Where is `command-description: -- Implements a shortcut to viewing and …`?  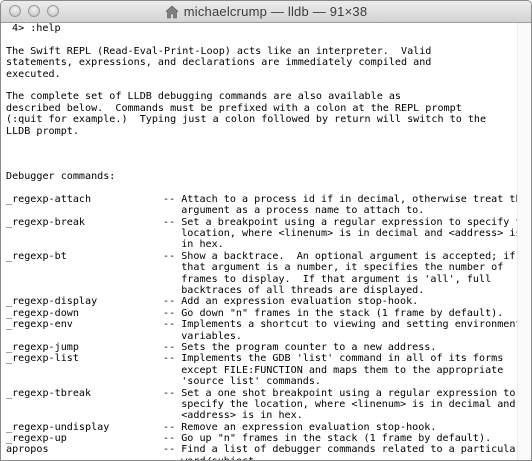
command-description: -- Implements a shortcut to viewing and … is located at coordinates (340, 325).